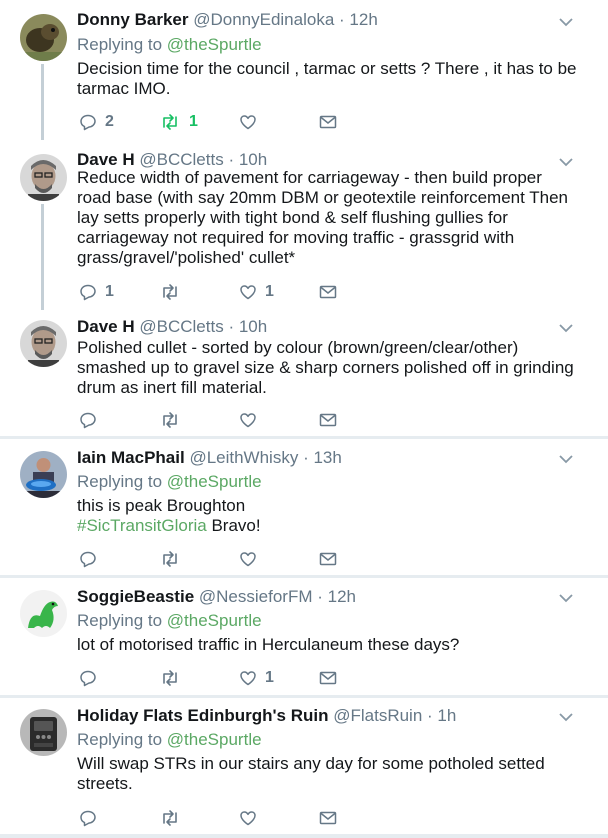 Image resolution: width=608 pixels, height=838 pixels. I want to click on dm-icon, so click(328, 818).